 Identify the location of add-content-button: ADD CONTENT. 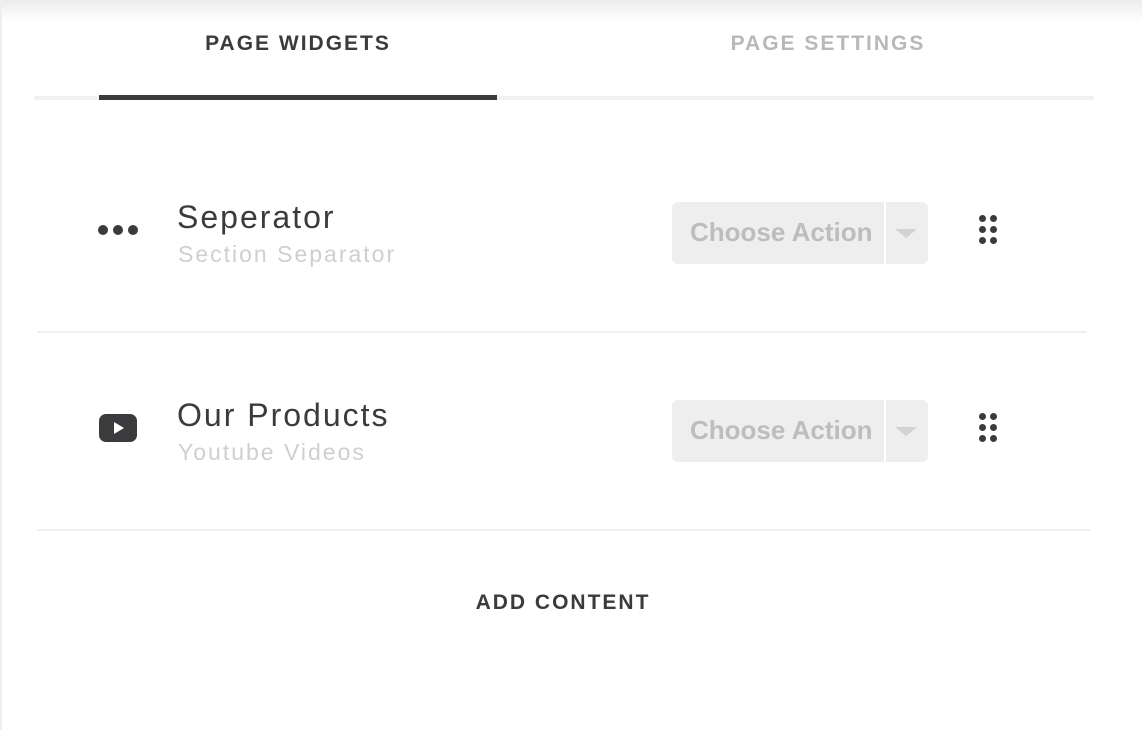
(563, 606).